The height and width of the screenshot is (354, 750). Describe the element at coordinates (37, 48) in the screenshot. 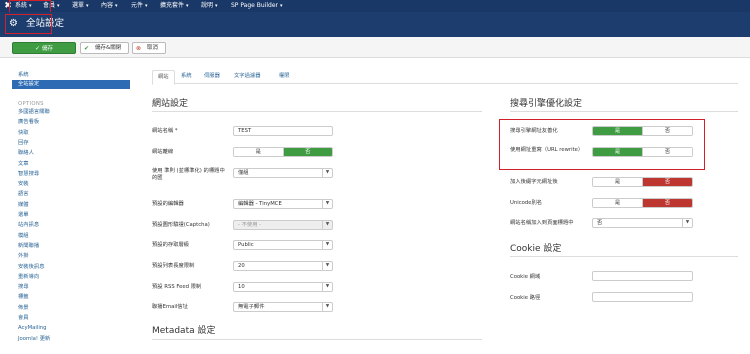

I see `save-icon: ✓` at that location.